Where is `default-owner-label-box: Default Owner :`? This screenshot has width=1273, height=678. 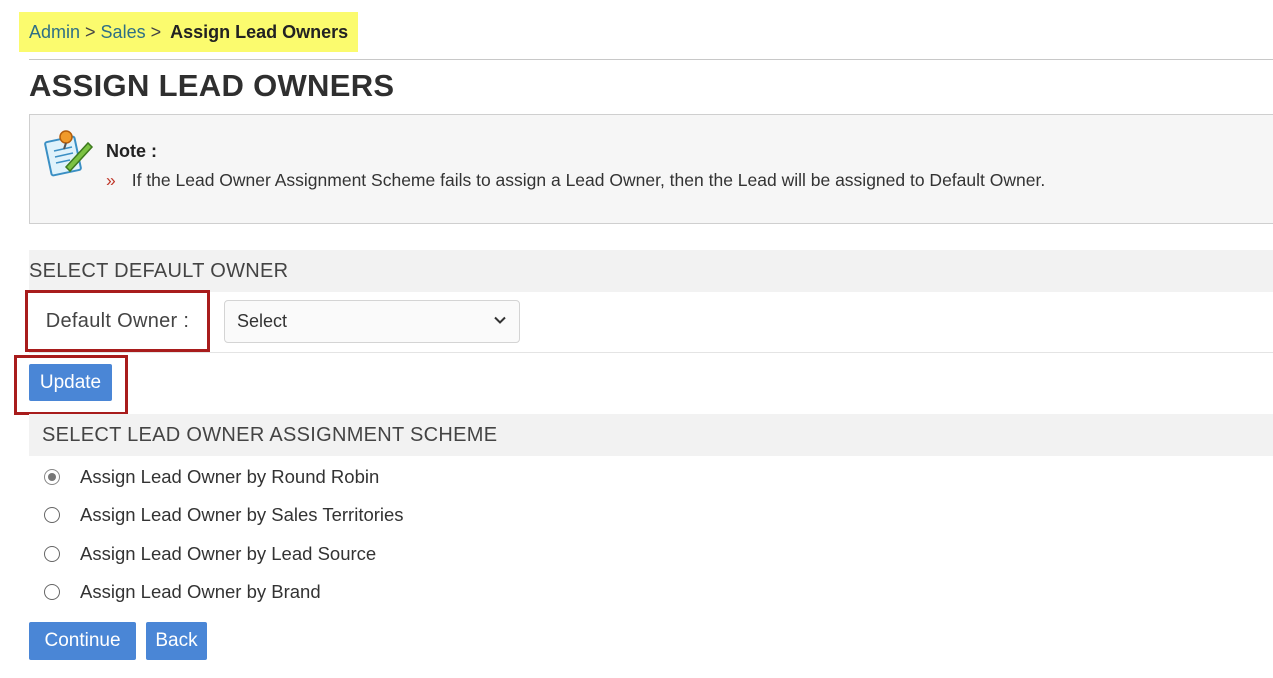
default-owner-label-box: Default Owner : is located at coordinates (117, 321).